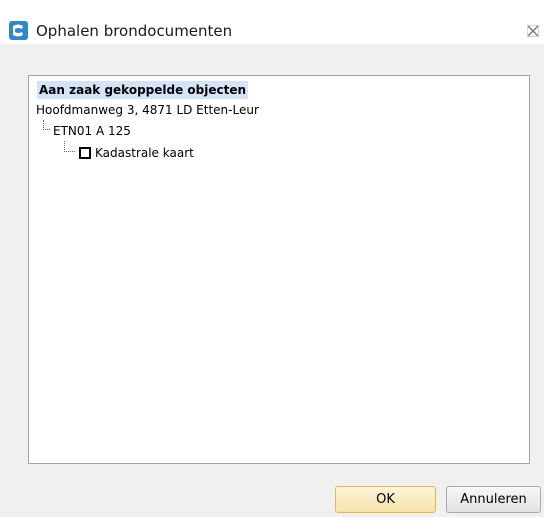  I want to click on window-title: Ophalen brondocumenten, so click(134, 31).